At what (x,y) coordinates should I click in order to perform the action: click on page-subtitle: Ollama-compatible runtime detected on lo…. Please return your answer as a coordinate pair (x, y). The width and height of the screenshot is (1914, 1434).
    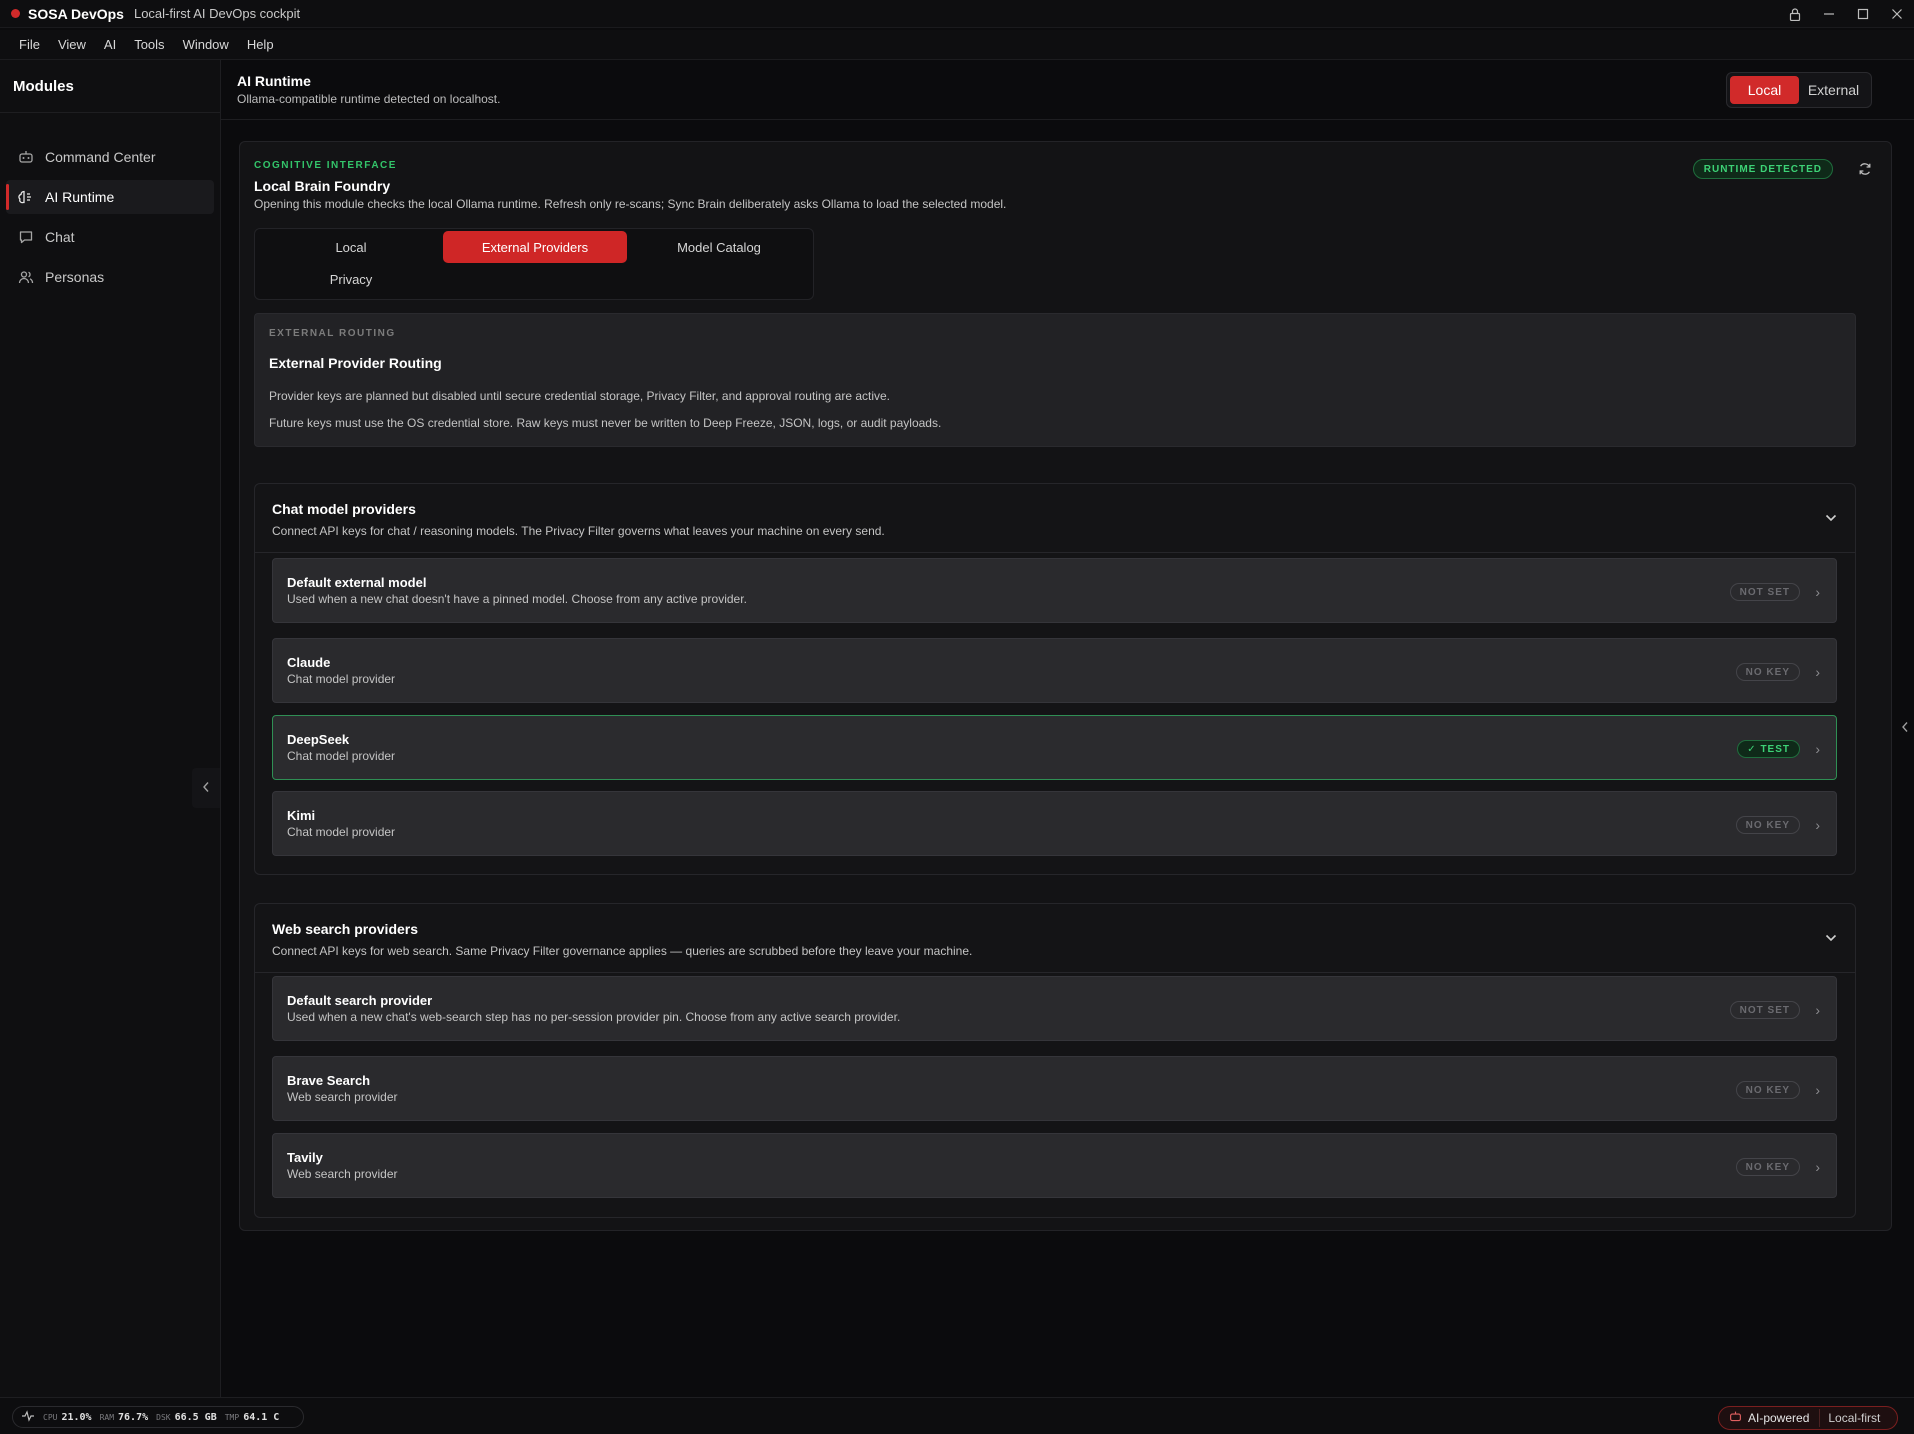
    Looking at the image, I should click on (369, 99).